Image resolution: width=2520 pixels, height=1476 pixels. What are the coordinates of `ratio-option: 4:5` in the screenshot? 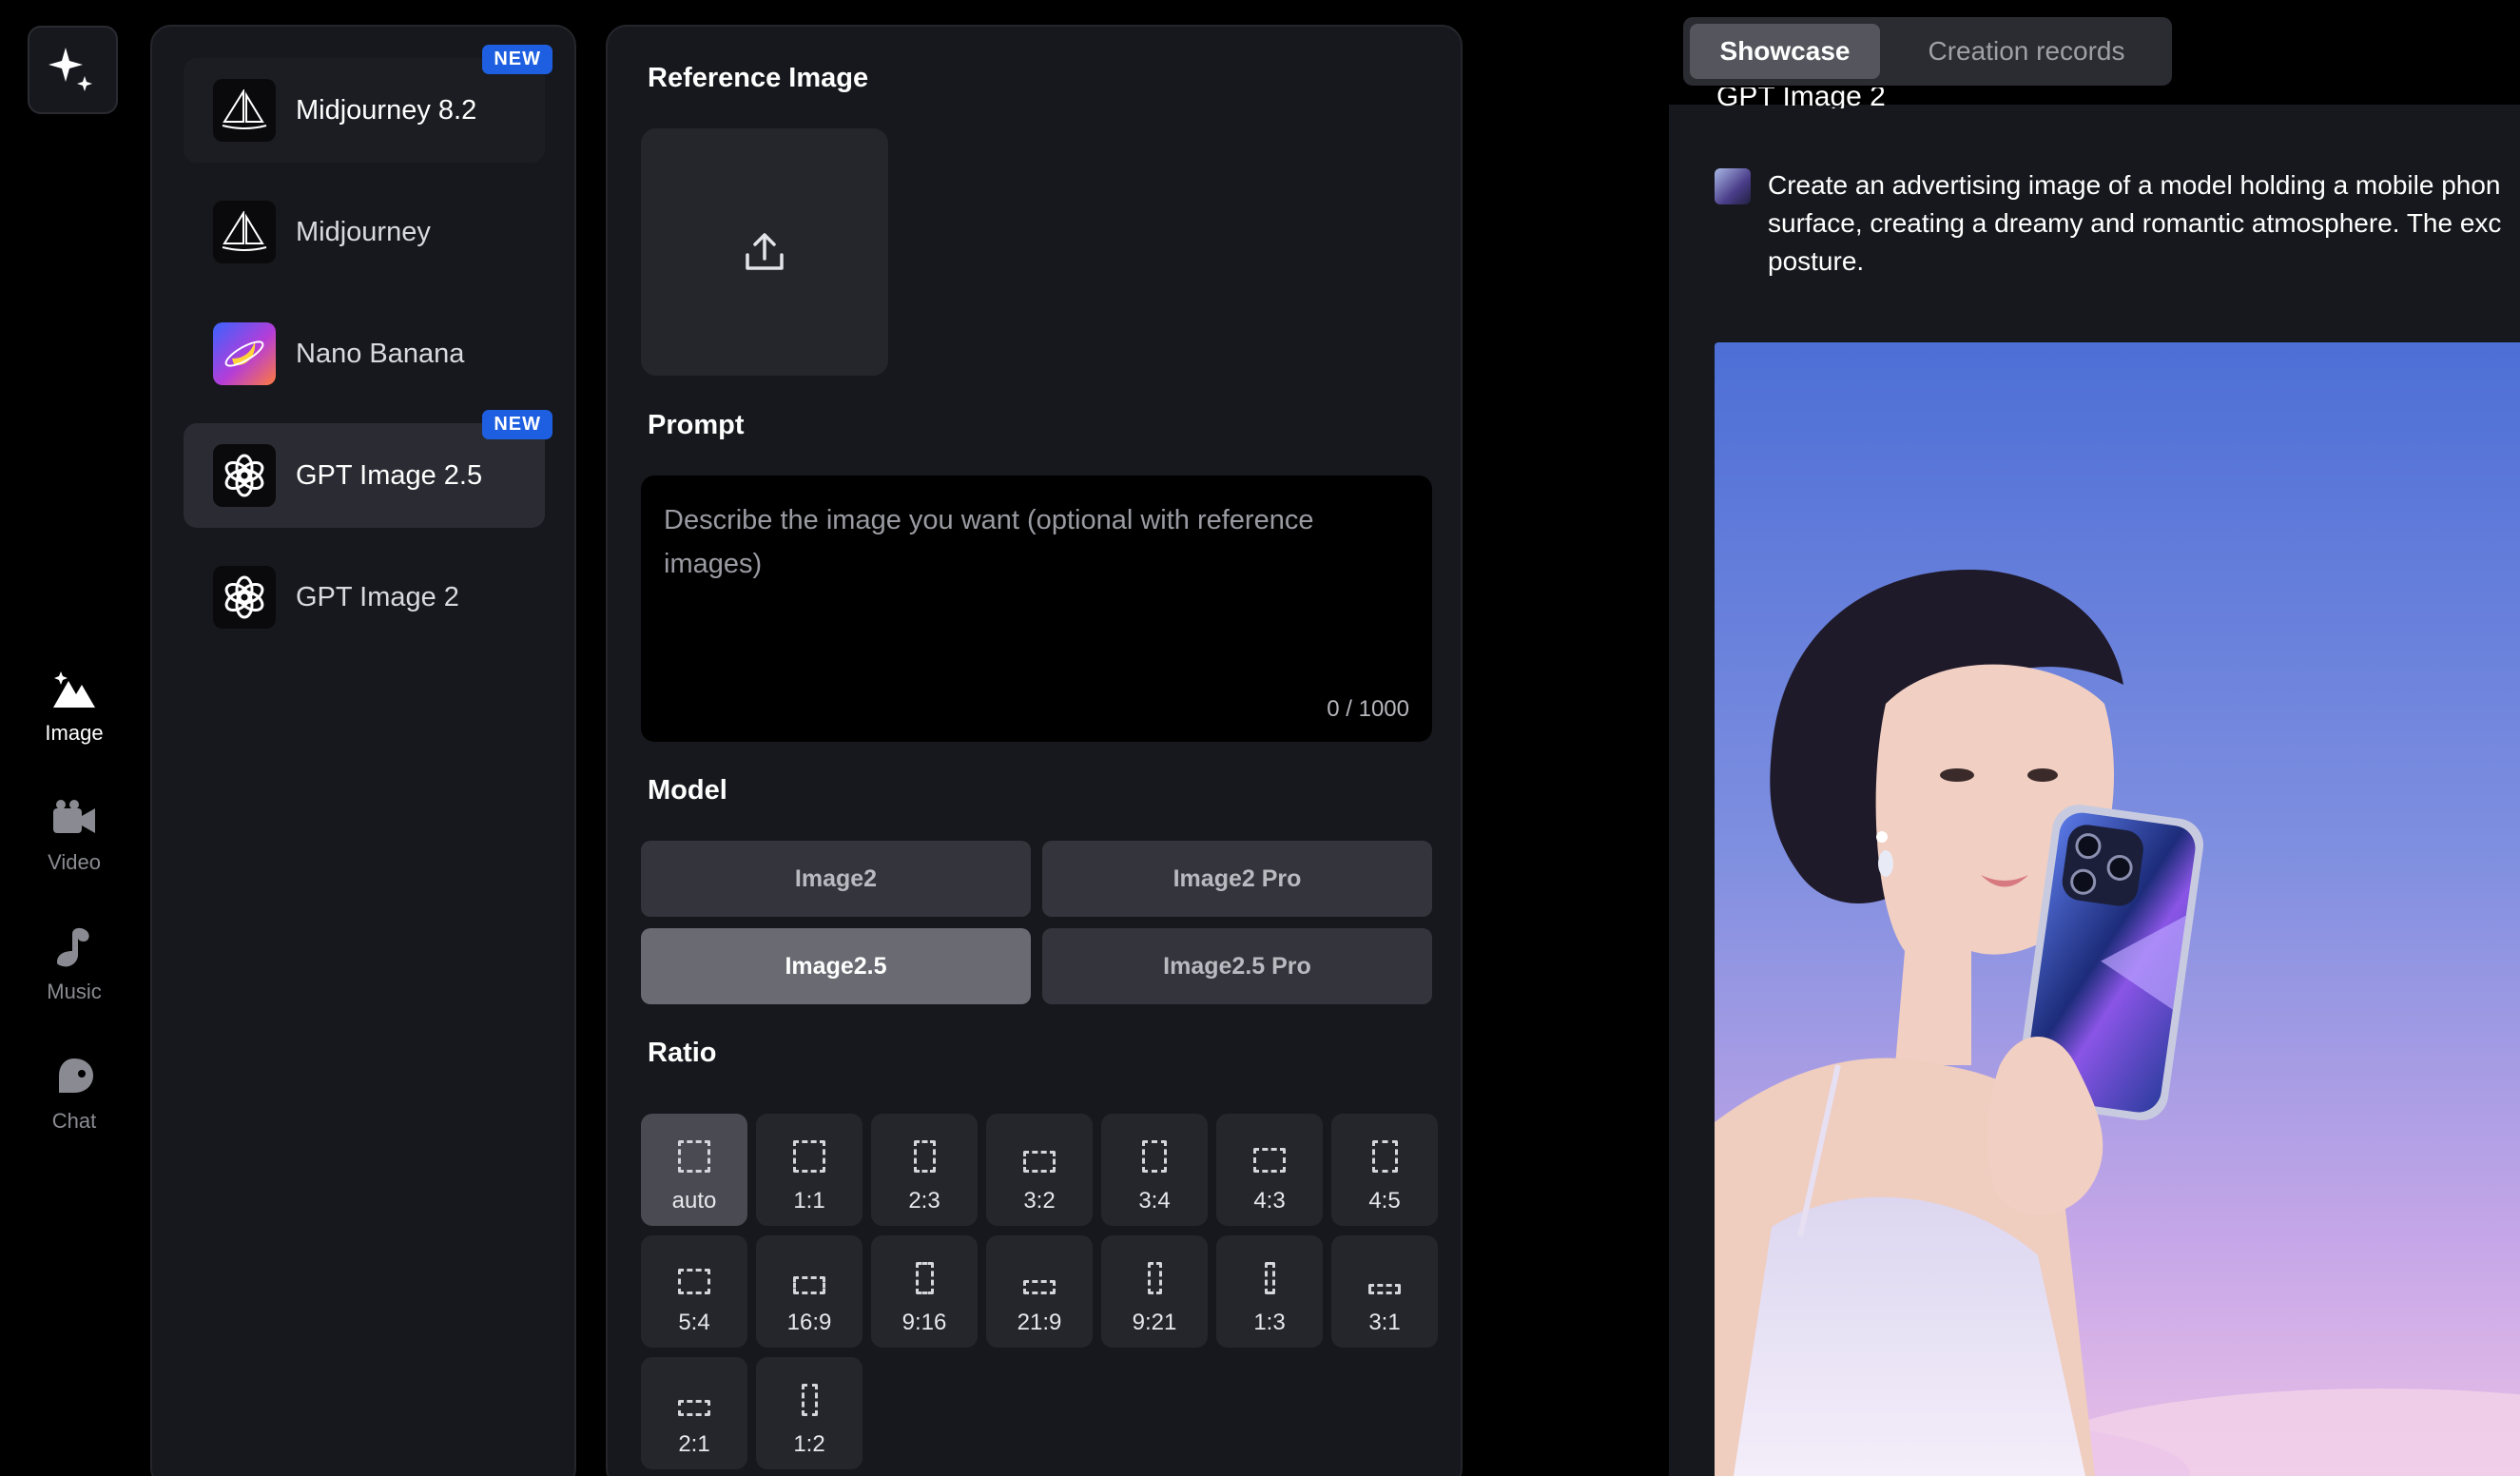 It's located at (1384, 1170).